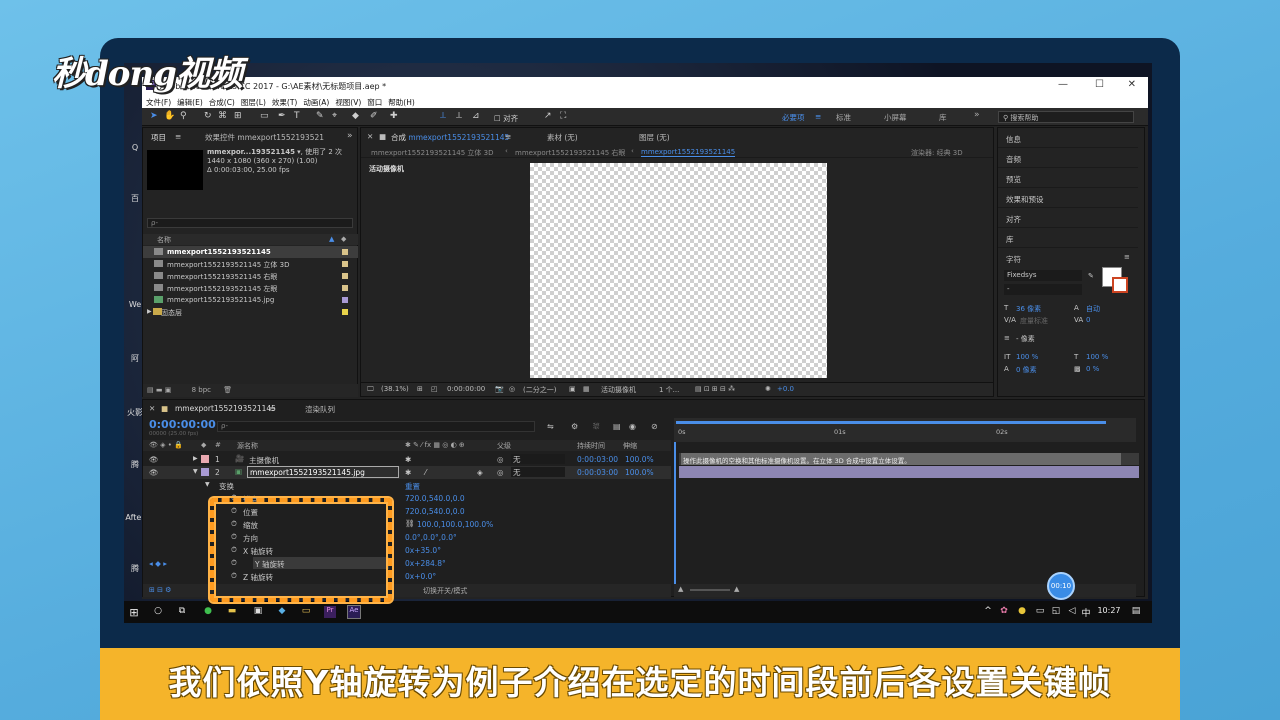 Image resolution: width=1280 pixels, height=720 pixels. What do you see at coordinates (1088, 320) in the screenshot?
I see `tracking-value: 0` at bounding box center [1088, 320].